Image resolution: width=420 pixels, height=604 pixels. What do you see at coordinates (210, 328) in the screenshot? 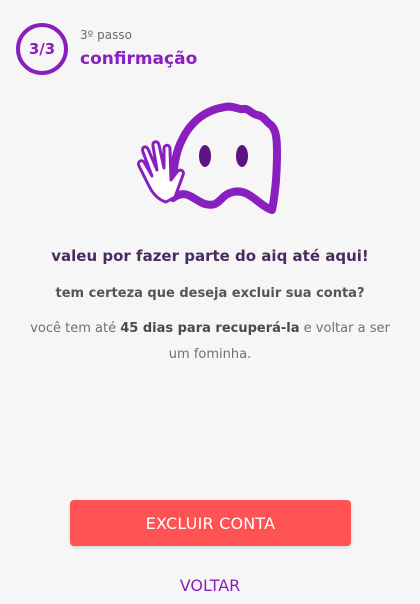
I see `recovery-period-highlight: 45 dias para recuperá-la` at bounding box center [210, 328].